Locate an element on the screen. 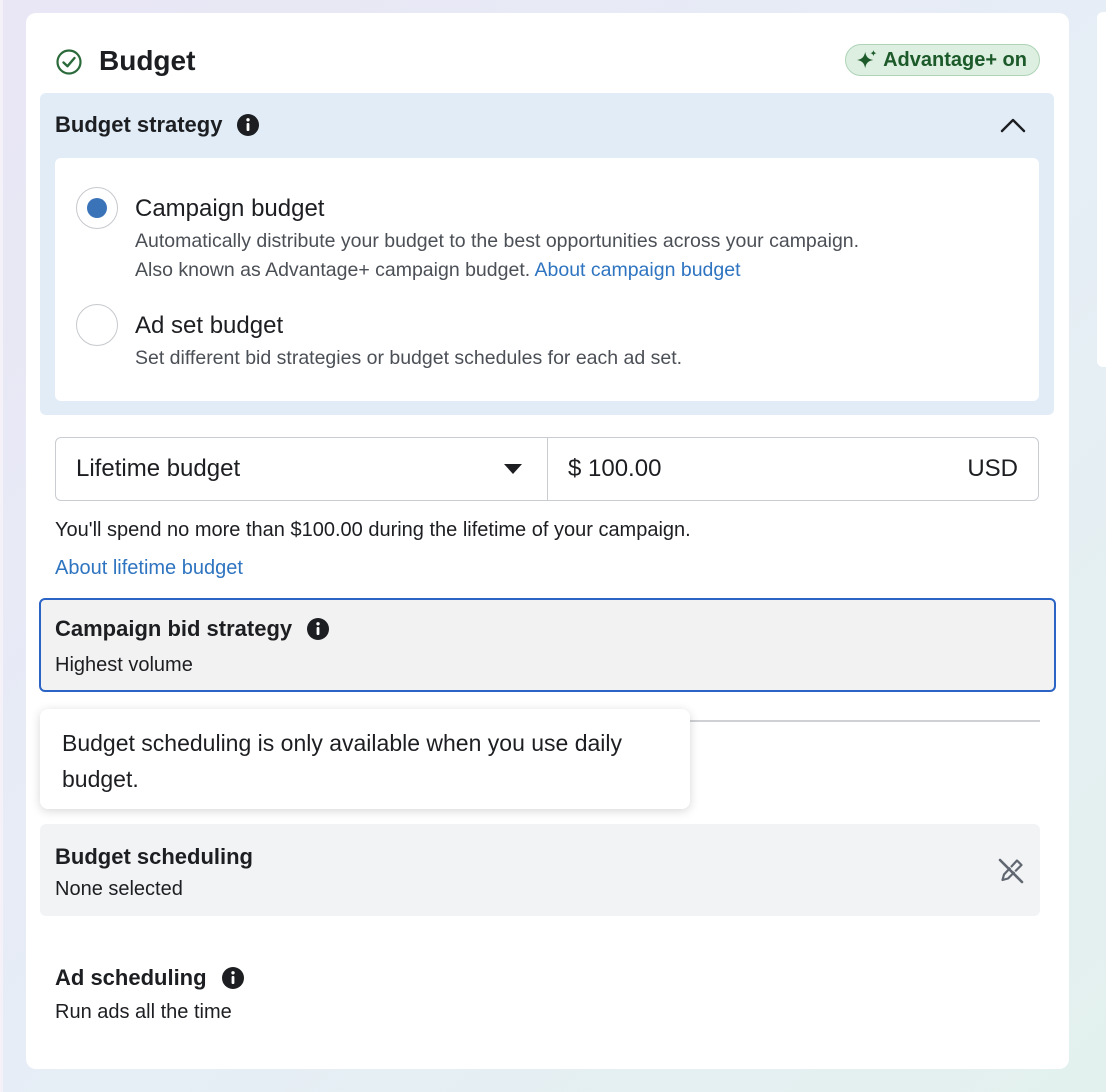 Image resolution: width=1106 pixels, height=1092 pixels. budget-amount-input: $ 100.00 USD is located at coordinates (793, 469).